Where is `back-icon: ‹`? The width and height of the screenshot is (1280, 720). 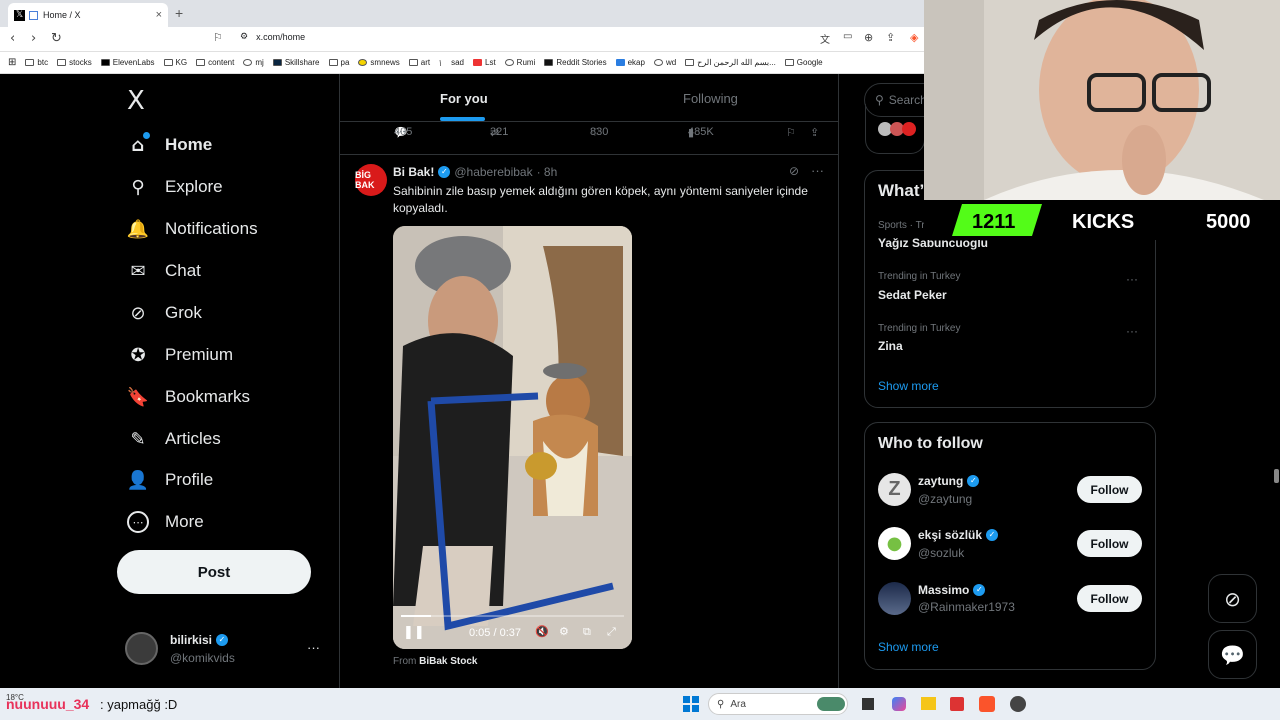 back-icon: ‹ is located at coordinates (12, 38).